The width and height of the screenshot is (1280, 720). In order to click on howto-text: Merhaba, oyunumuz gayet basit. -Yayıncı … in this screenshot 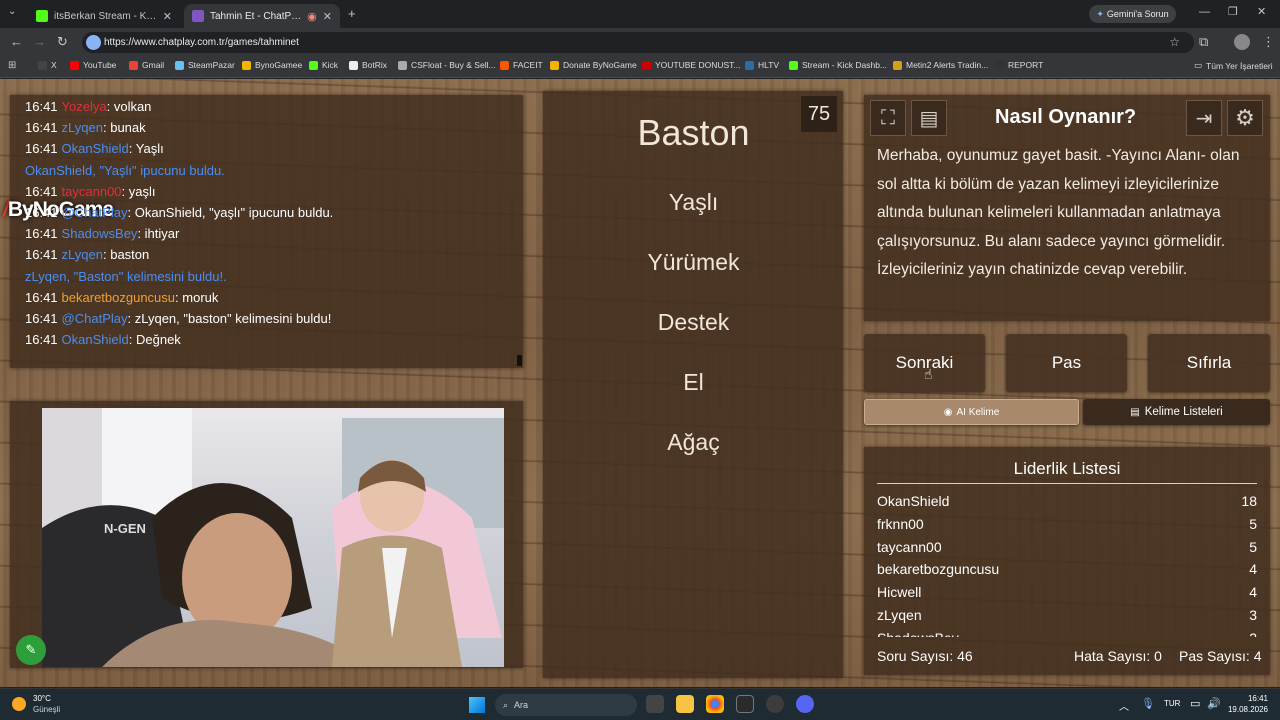, I will do `click(1058, 212)`.